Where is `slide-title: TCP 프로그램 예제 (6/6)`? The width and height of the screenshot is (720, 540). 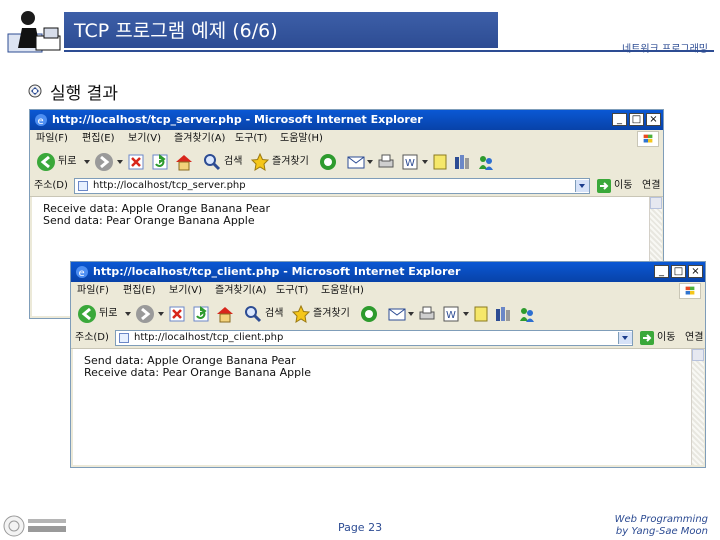 slide-title: TCP 프로그램 예제 (6/6) is located at coordinates (176, 31).